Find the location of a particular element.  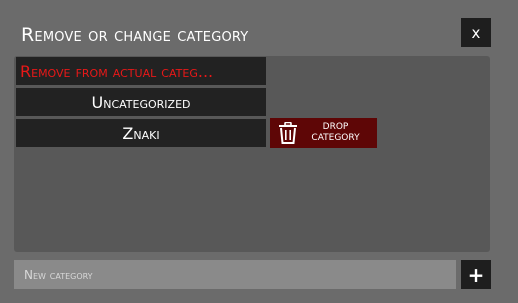

drop-category-button: DROP CATEGORY is located at coordinates (323, 133).